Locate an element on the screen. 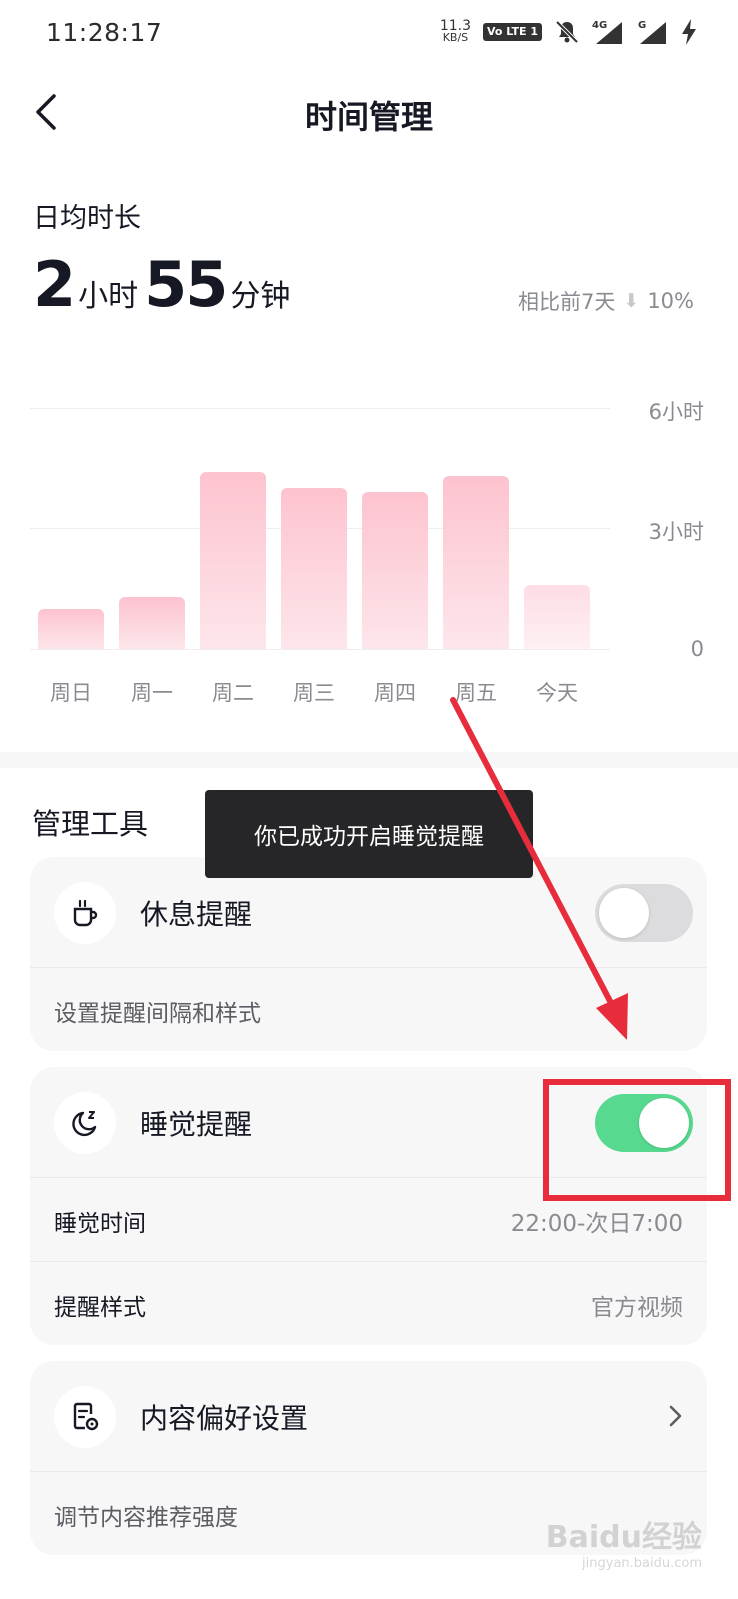  y-tick-label: 0 is located at coordinates (697, 649).